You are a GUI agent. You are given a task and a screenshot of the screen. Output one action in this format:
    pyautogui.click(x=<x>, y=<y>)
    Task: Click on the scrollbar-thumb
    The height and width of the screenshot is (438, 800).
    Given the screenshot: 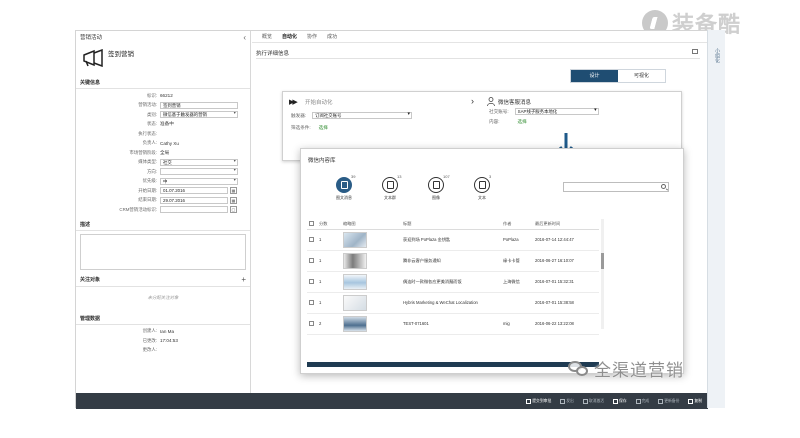 What is the action you would take?
    pyautogui.click(x=602, y=261)
    